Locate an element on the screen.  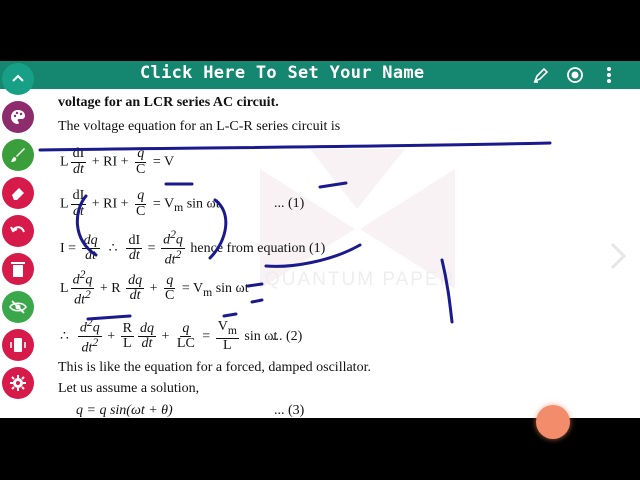
eq4-dt: dt is located at coordinates (79, 300).